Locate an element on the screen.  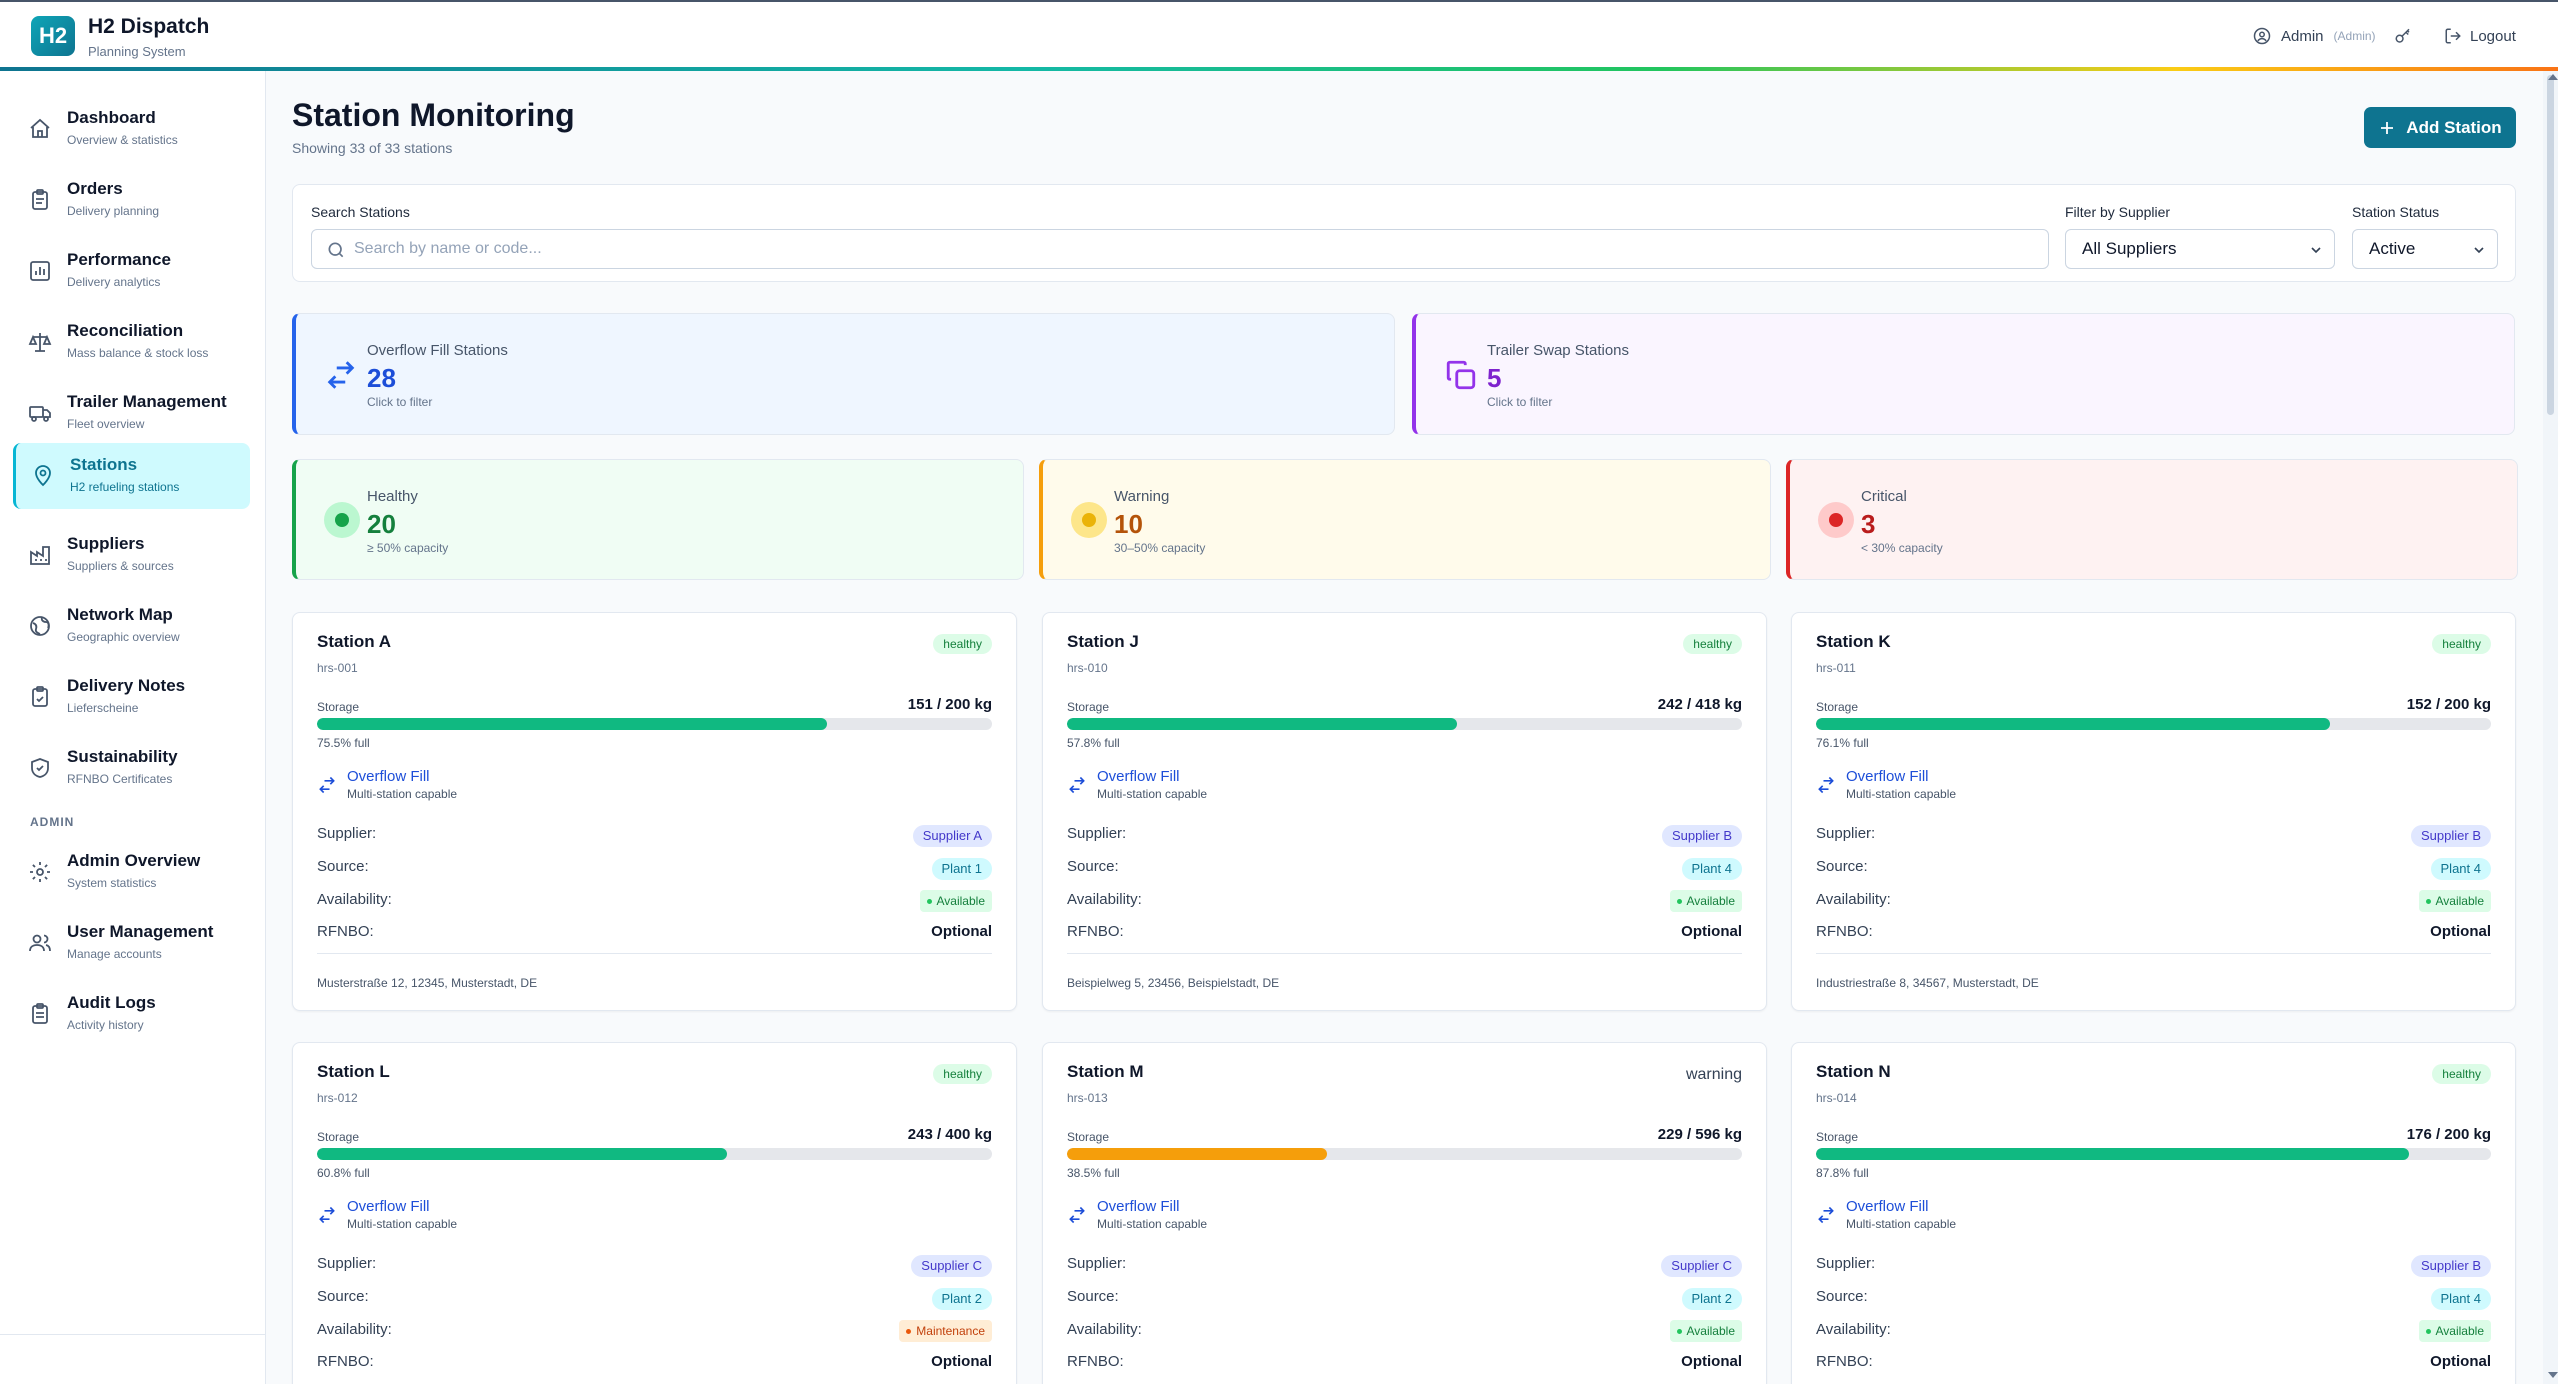
sidebar-item-network-map: Network Map Geographic overview is located at coordinates (131, 626).